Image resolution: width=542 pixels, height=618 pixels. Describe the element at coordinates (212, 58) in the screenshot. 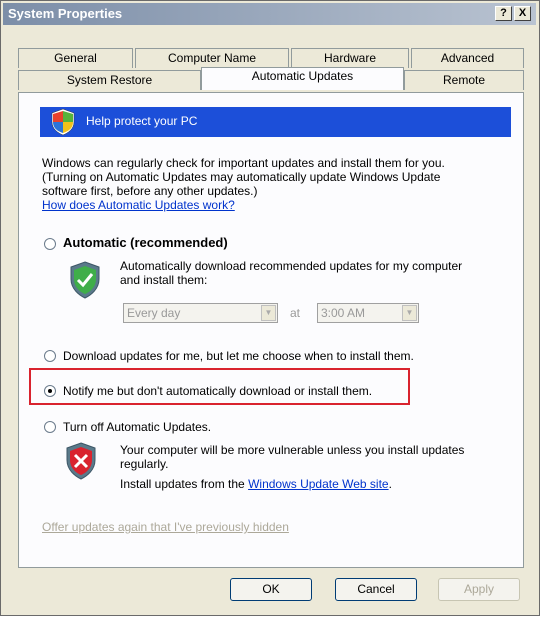

I see `tab-computer-name: Computer Name` at that location.